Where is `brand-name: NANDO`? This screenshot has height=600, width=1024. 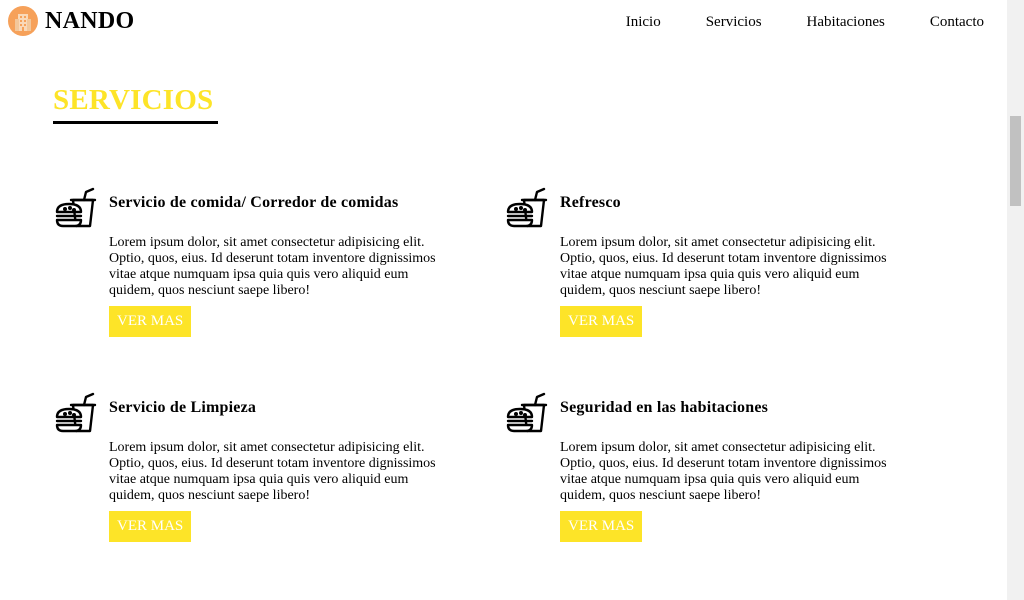
brand-name: NANDO is located at coordinates (90, 20).